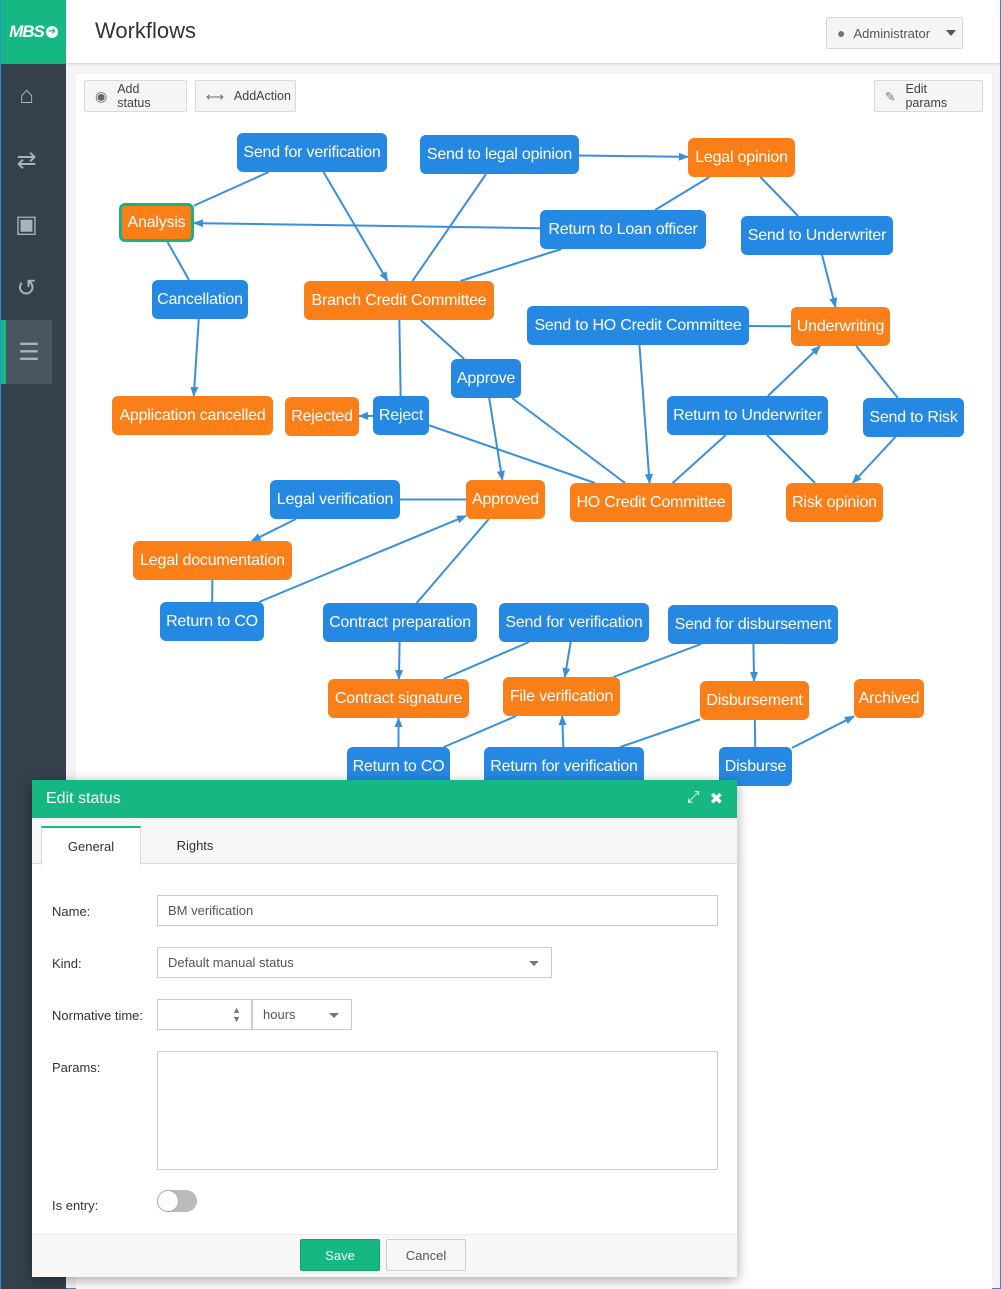 The image size is (1001, 1289). What do you see at coordinates (200, 299) in the screenshot?
I see `action-node: Cancellation` at bounding box center [200, 299].